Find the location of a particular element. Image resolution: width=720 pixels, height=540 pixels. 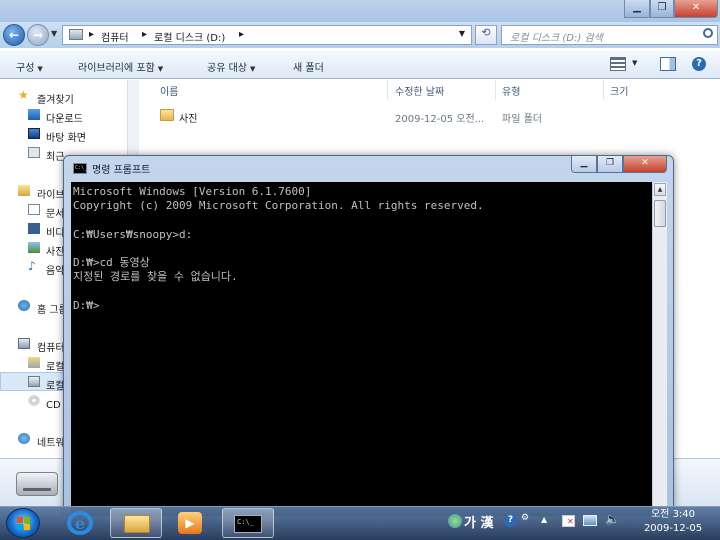

nav-documents: 문서 is located at coordinates (55, 212).